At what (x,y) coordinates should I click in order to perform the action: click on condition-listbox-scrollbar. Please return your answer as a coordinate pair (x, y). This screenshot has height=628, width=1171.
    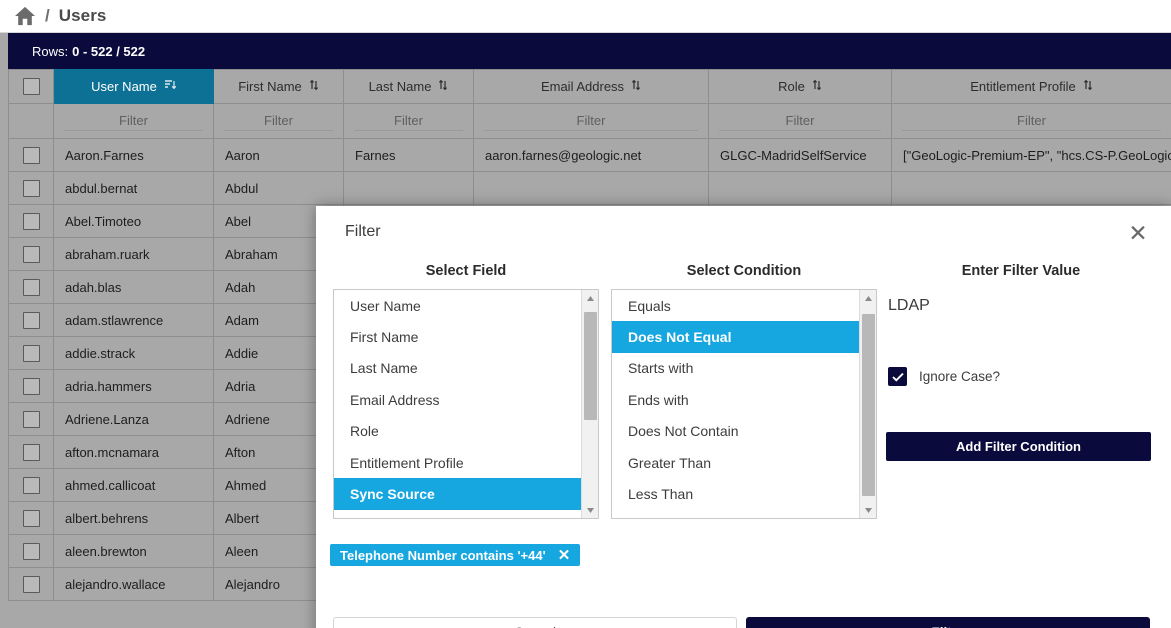
    Looking at the image, I should click on (867, 404).